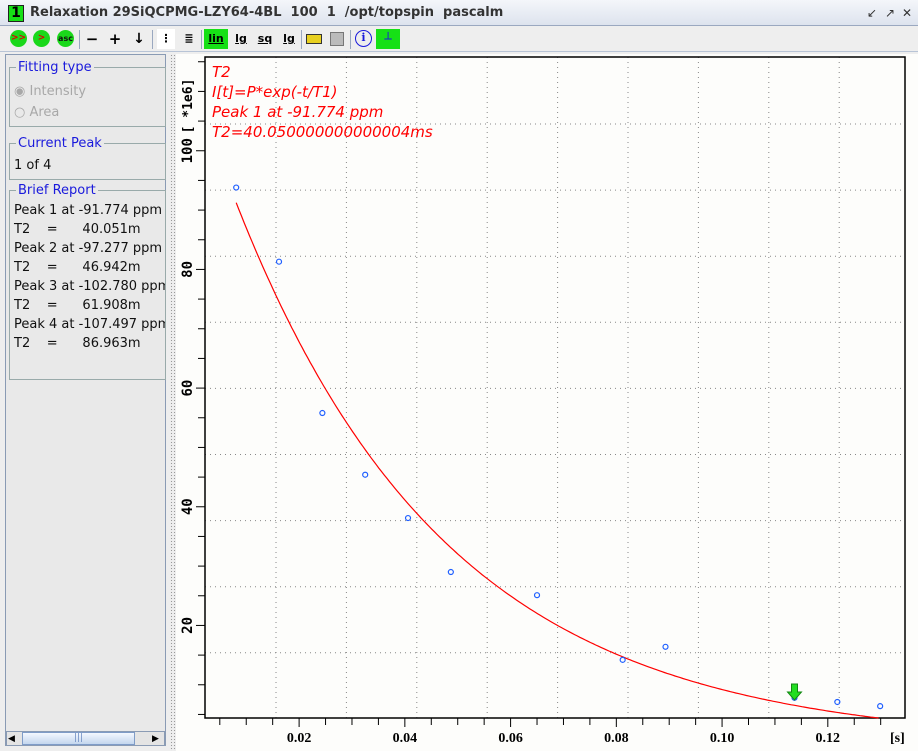  What do you see at coordinates (188, 269) in the screenshot?
I see `y-tick-label: 80` at bounding box center [188, 269].